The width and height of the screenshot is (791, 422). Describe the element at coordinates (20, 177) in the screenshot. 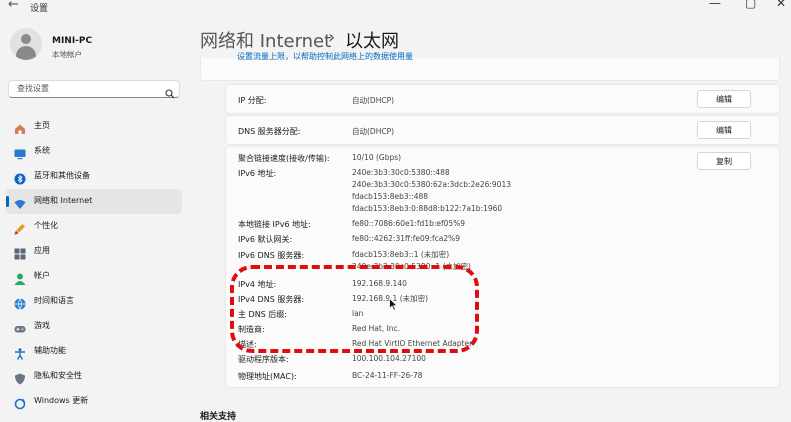

I see `bluetooth-icon` at that location.